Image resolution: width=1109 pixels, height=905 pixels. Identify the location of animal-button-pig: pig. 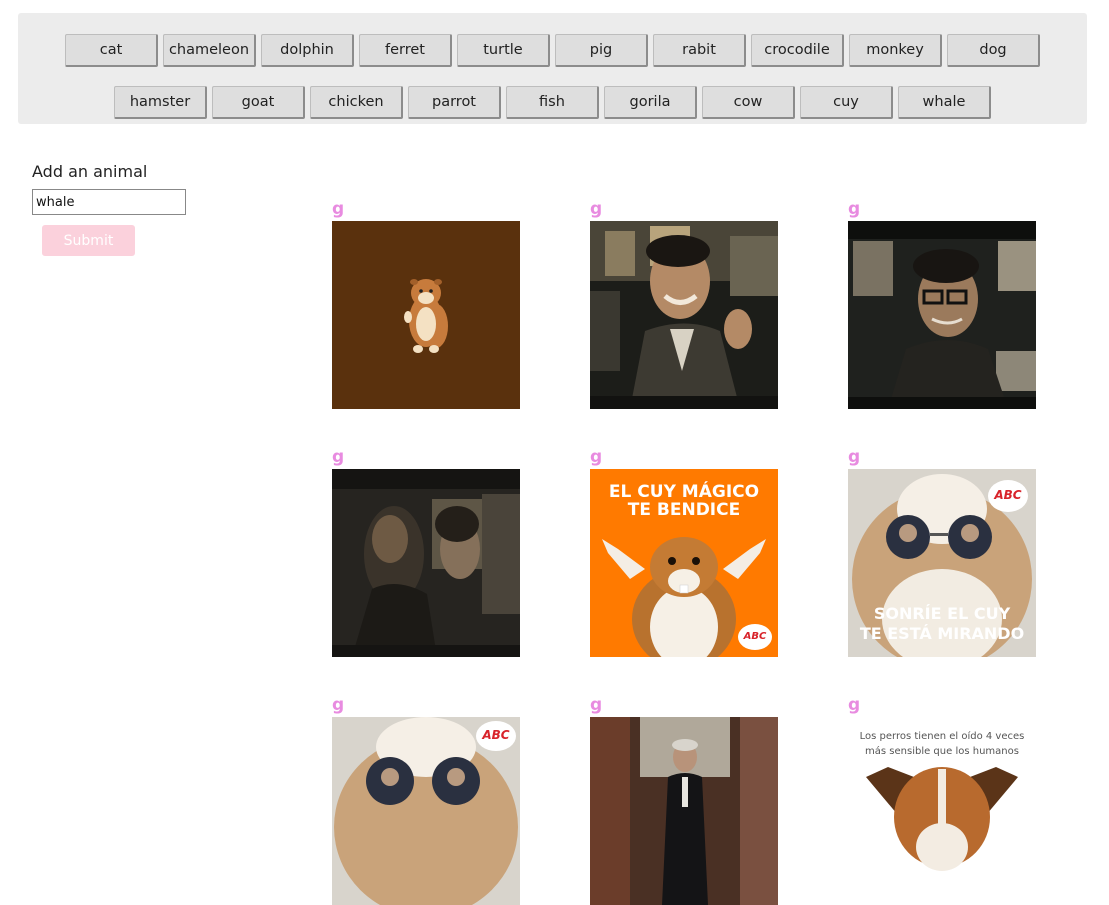
(601, 50).